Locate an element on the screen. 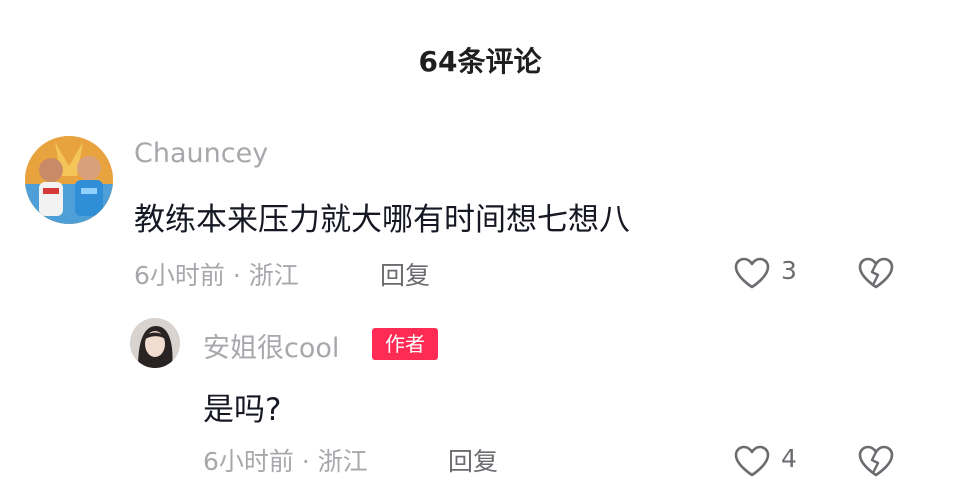 The image size is (960, 503). like-count: 3 is located at coordinates (789, 270).